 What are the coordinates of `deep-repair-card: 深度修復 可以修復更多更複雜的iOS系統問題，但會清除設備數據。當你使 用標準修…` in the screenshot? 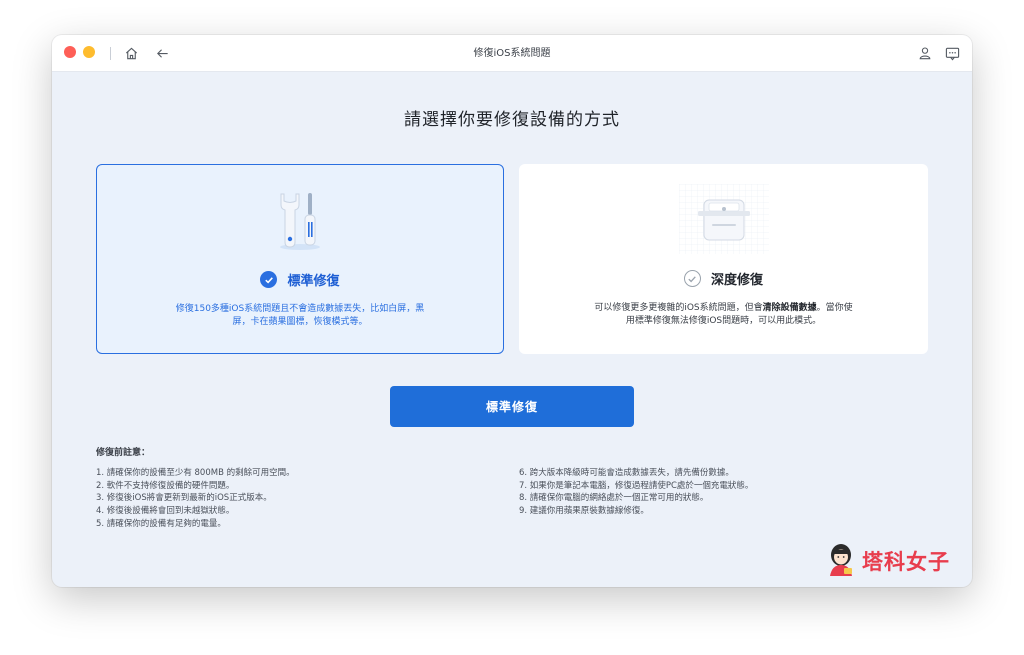 It's located at (723, 259).